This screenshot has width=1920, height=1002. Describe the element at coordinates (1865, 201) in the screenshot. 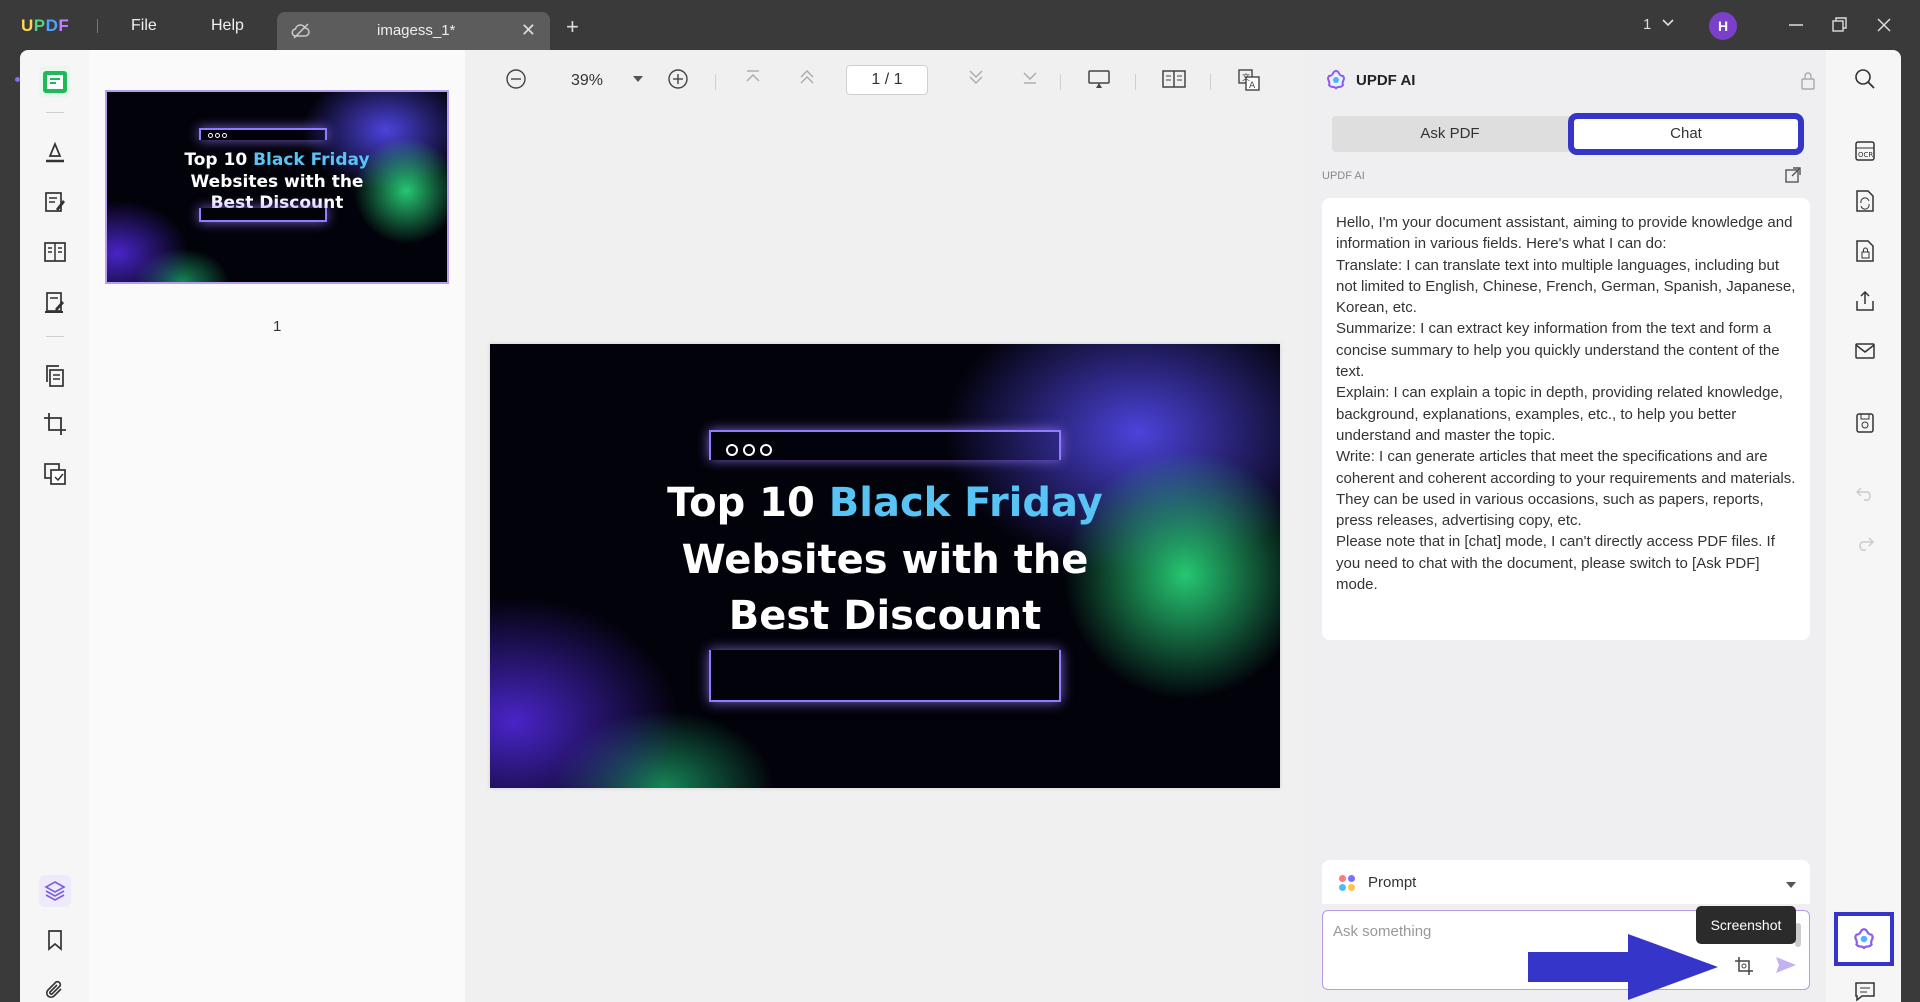

I see `convert-pdf-icon` at that location.